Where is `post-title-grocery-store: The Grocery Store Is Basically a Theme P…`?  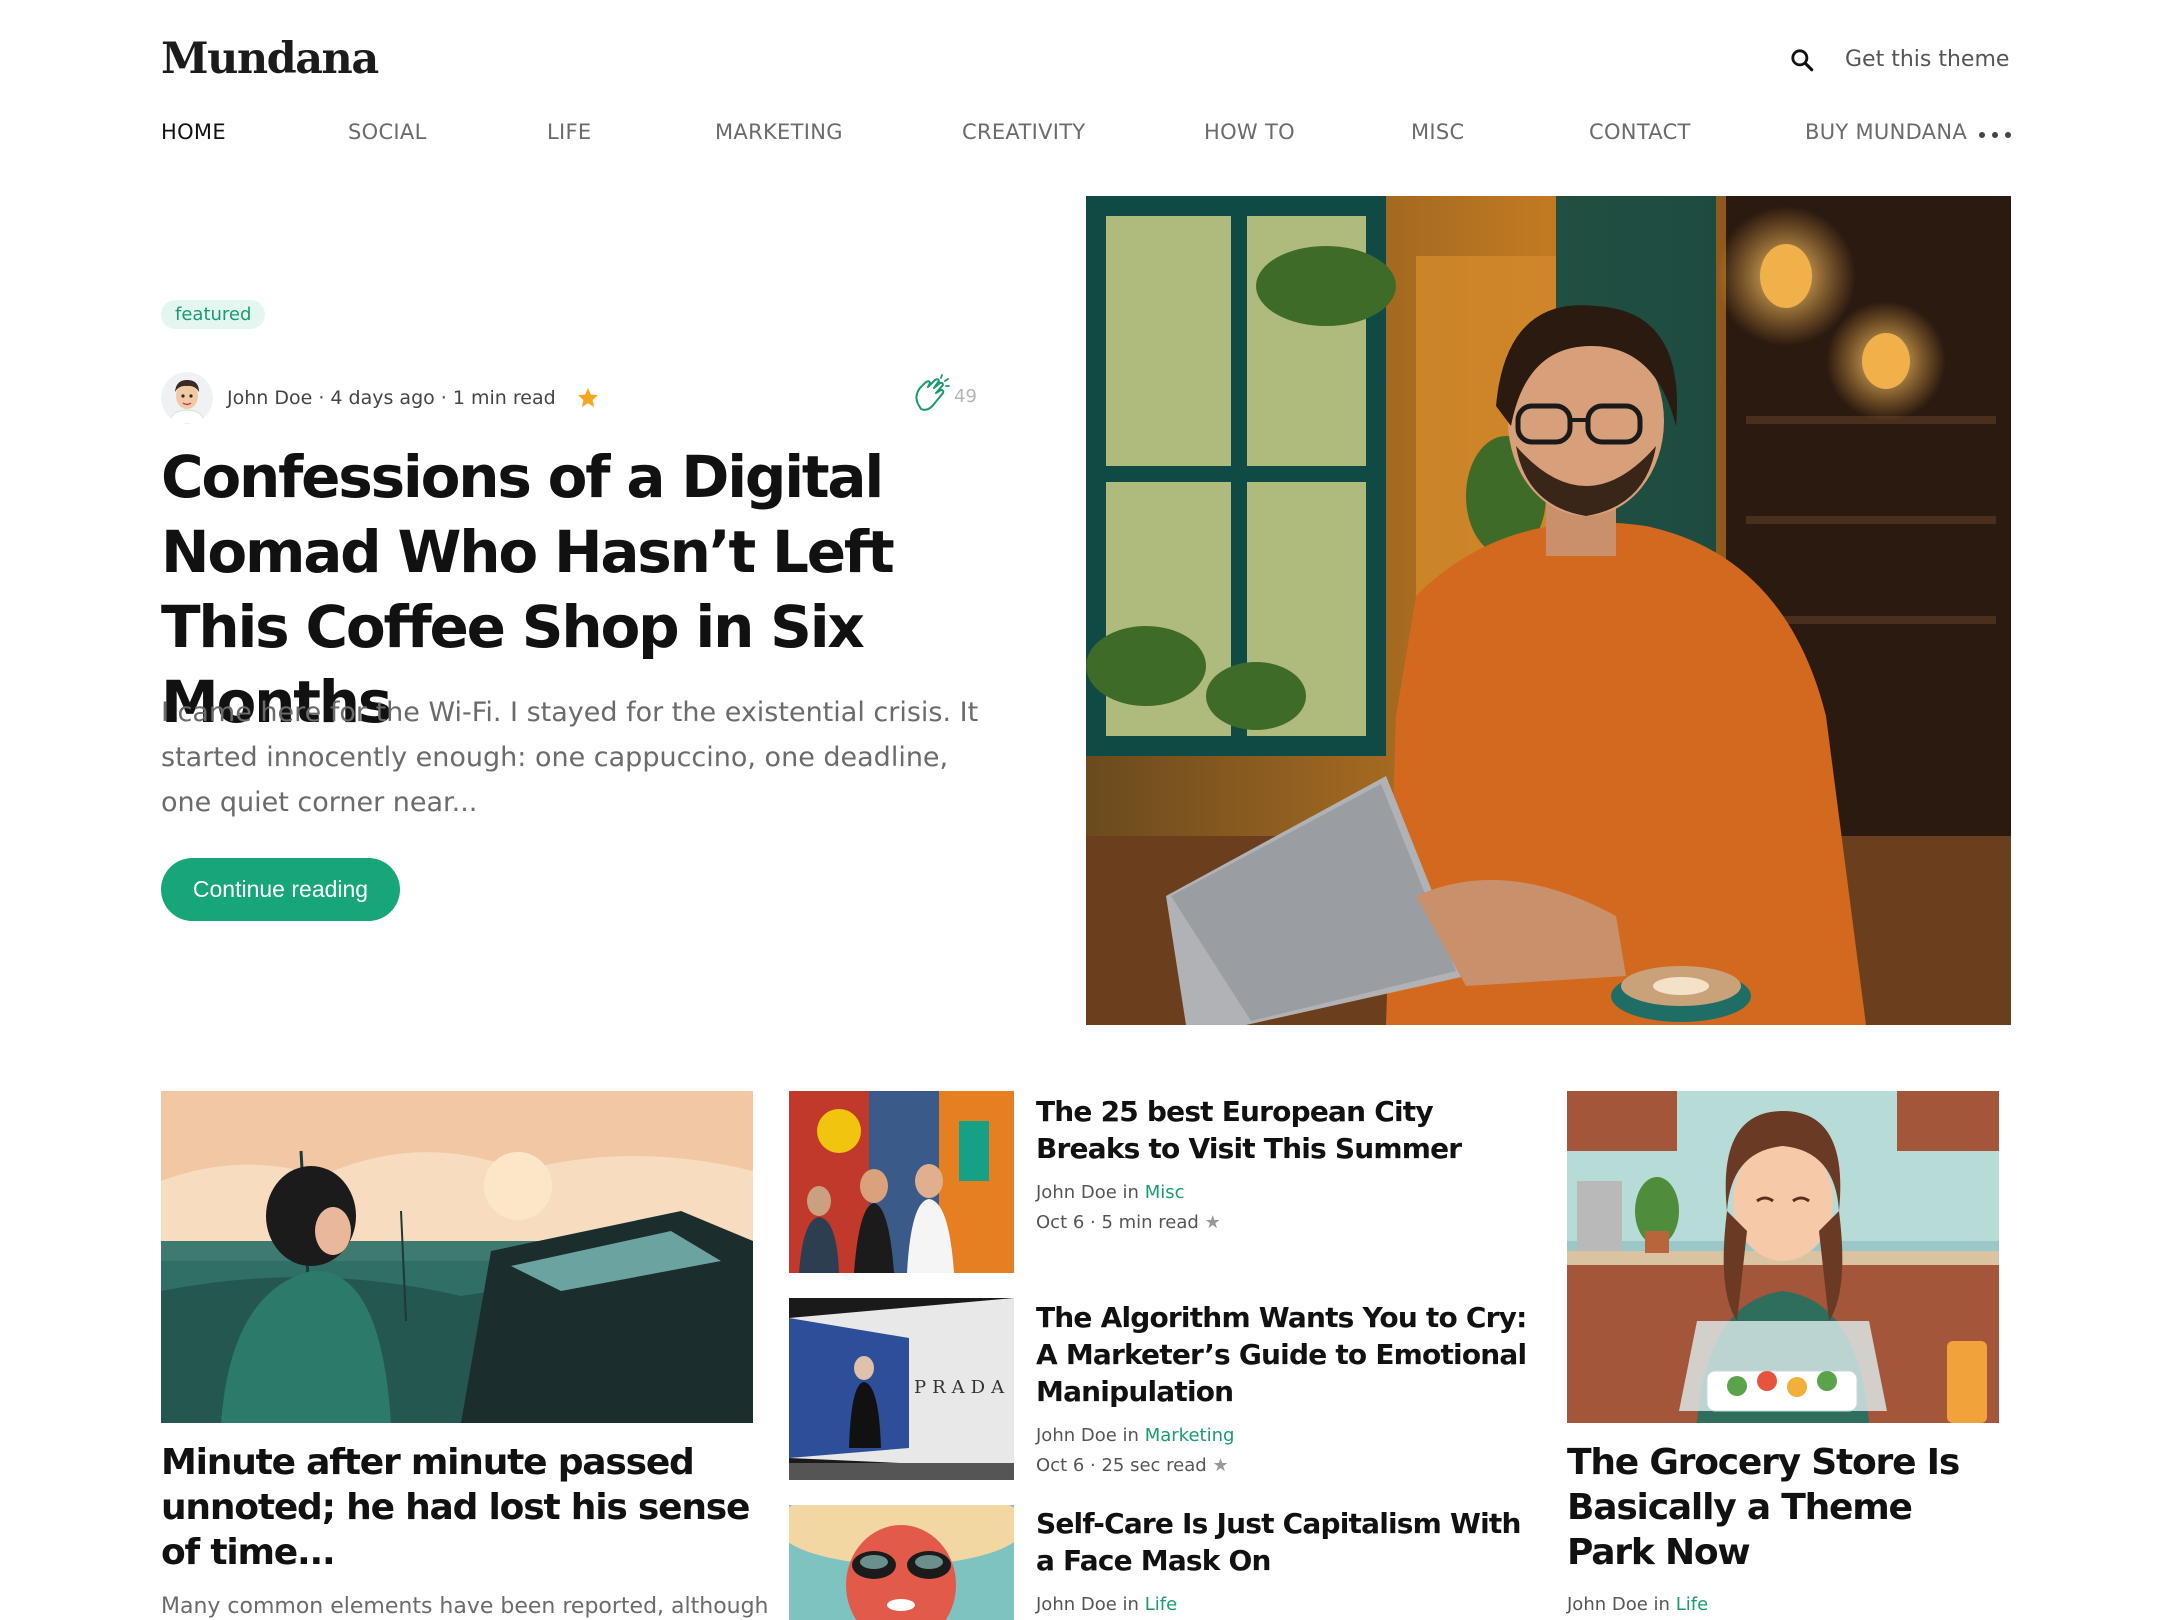 post-title-grocery-store: The Grocery Store Is Basically a Theme P… is located at coordinates (1787, 1507).